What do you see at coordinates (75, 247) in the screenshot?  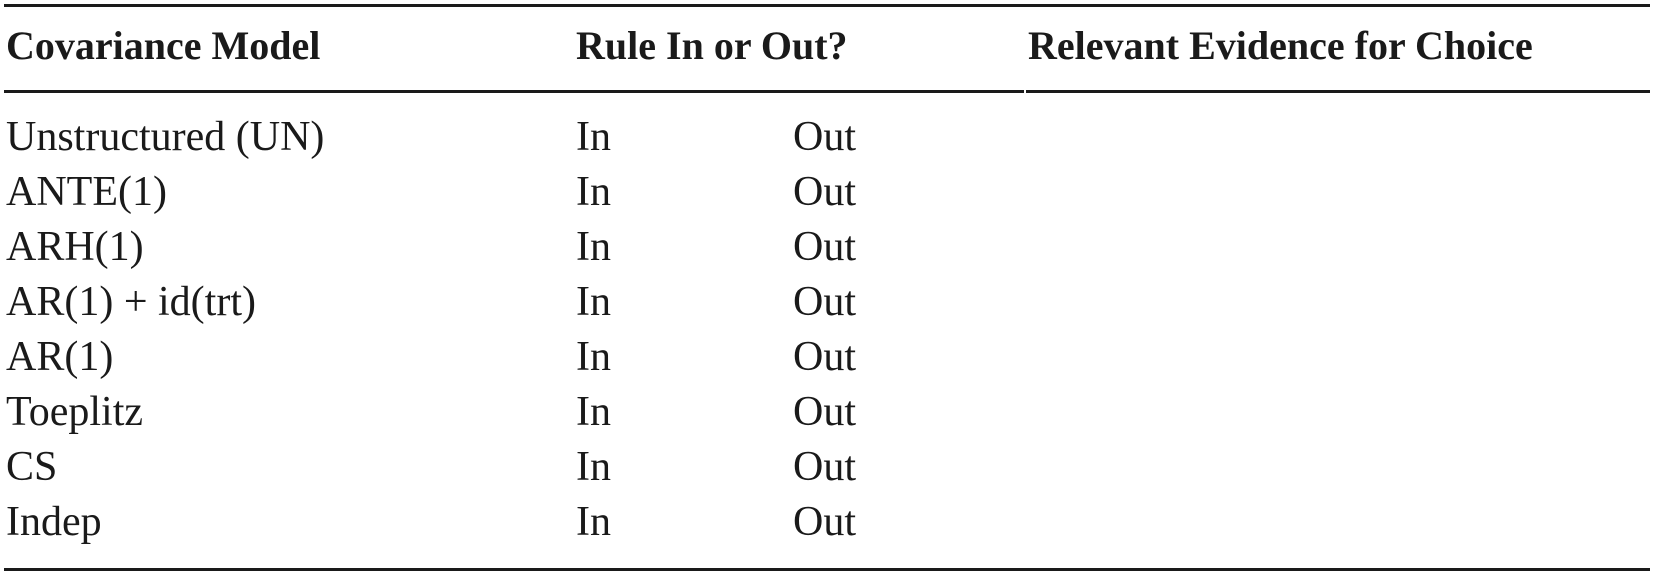 I see `model-name: ARH(1)` at bounding box center [75, 247].